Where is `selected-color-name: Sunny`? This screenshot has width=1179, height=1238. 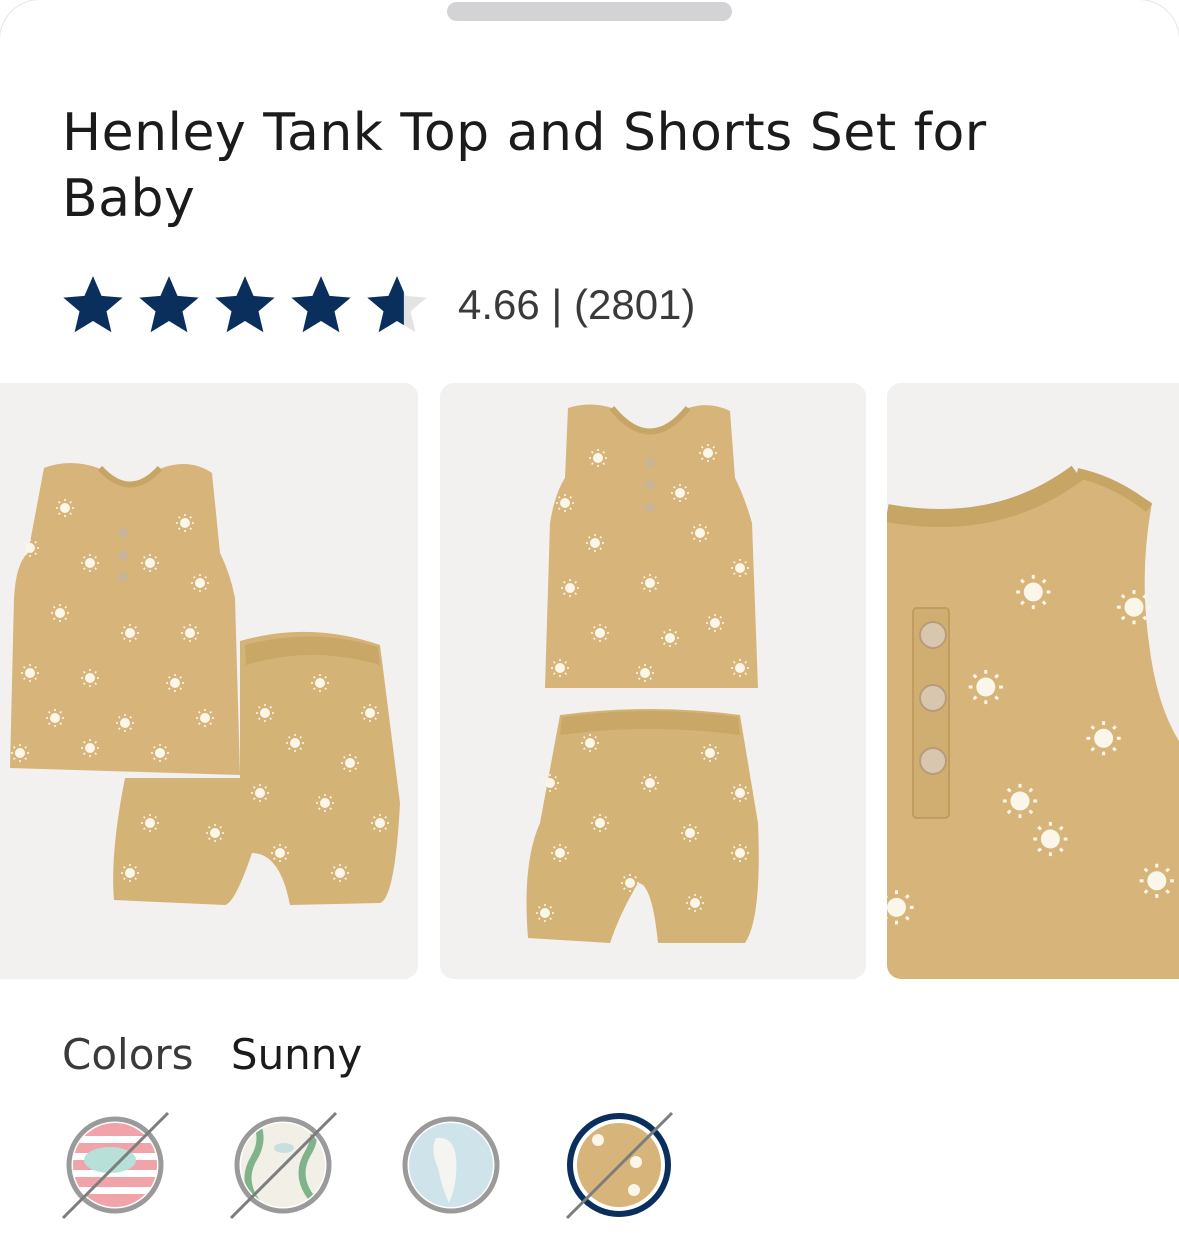
selected-color-name: Sunny is located at coordinates (296, 1054).